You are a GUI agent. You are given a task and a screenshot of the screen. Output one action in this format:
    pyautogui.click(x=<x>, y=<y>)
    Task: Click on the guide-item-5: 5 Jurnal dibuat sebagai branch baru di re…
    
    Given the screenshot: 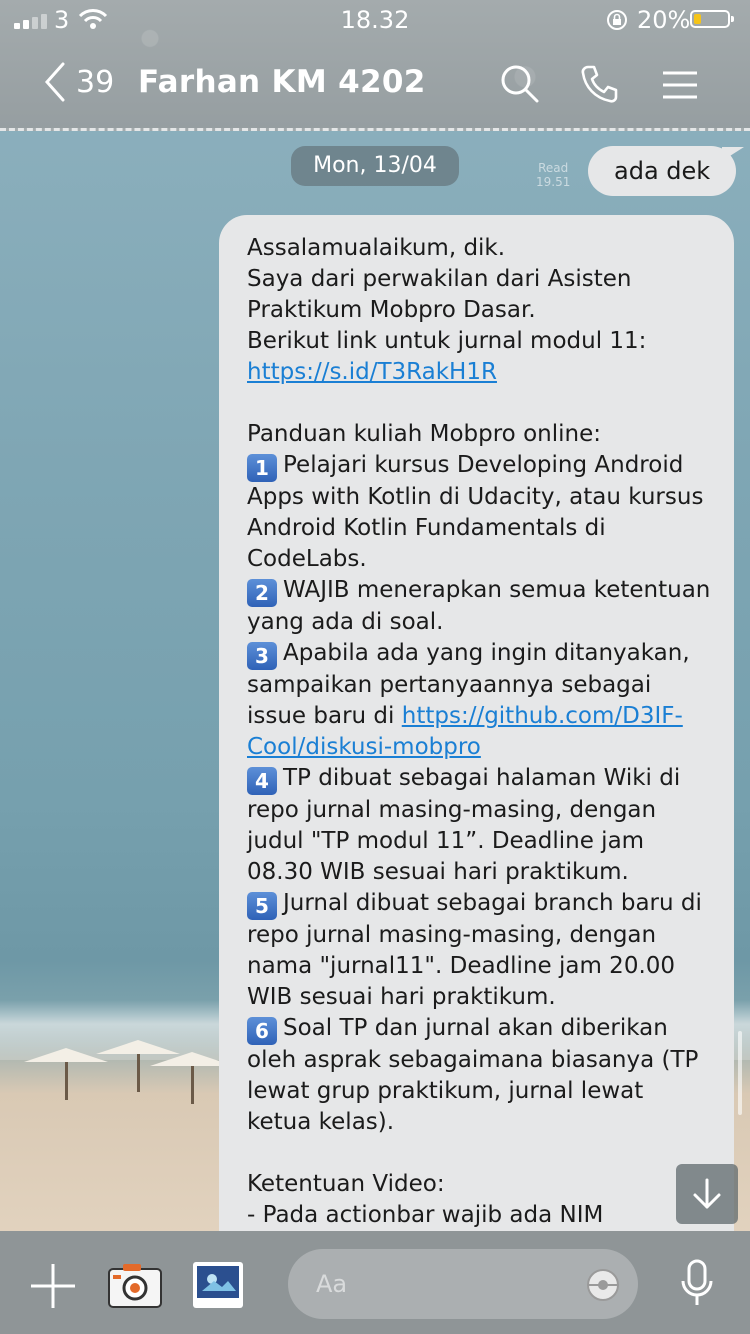 What is the action you would take?
    pyautogui.click(x=474, y=950)
    